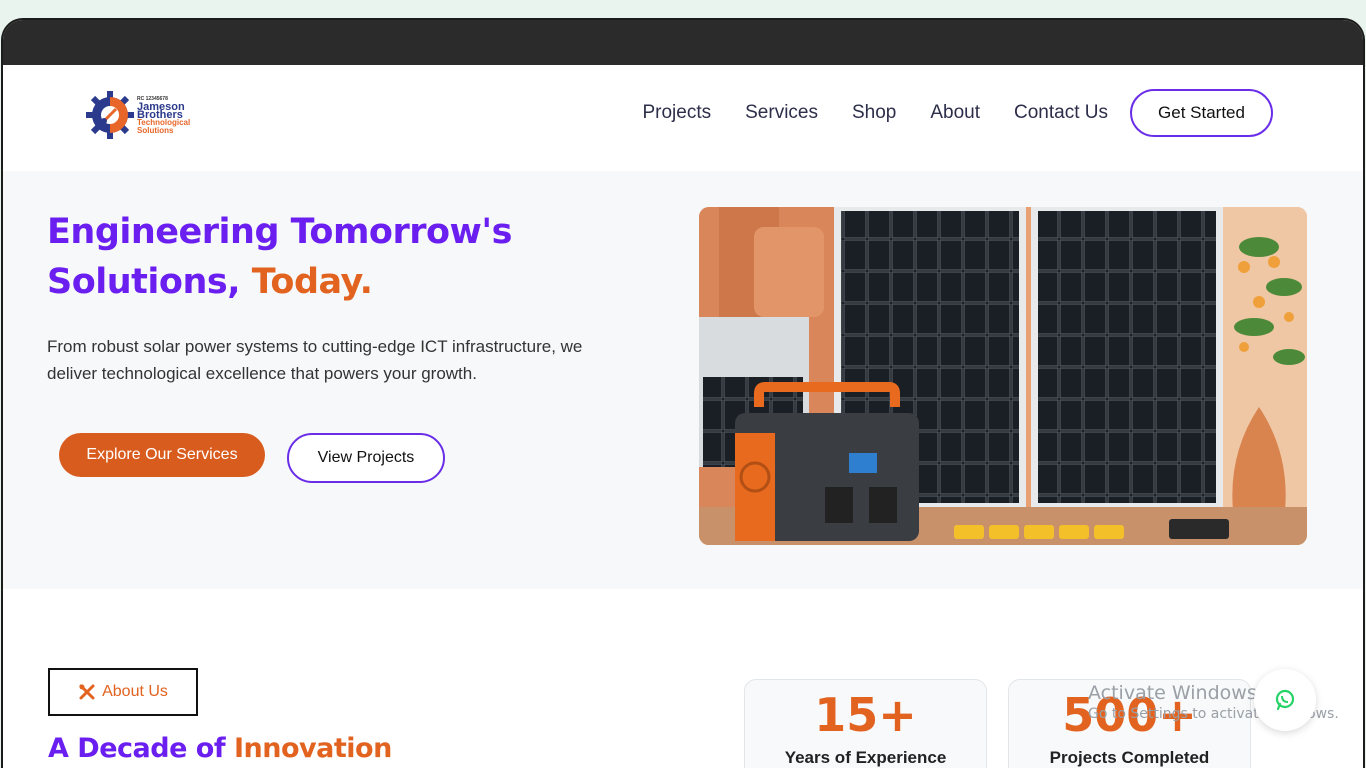 The height and width of the screenshot is (768, 1366). I want to click on explore-services-button: Explore Our Services, so click(162, 455).